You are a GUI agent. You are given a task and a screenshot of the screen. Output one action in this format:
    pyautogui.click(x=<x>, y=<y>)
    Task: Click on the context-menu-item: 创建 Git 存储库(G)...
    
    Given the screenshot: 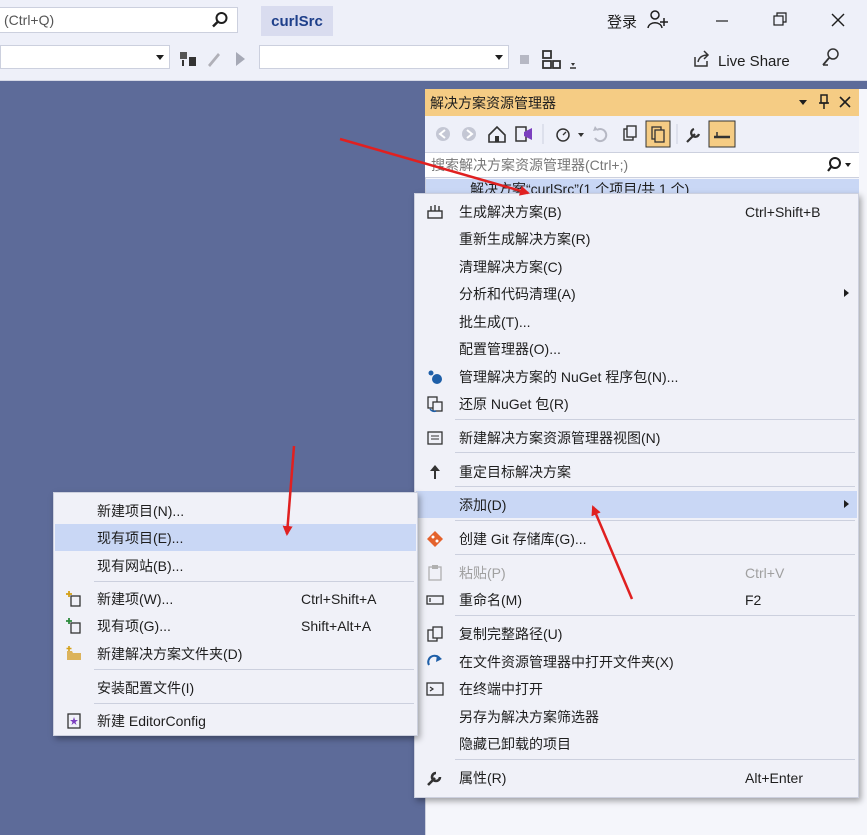 What is the action you would take?
    pyautogui.click(x=636, y=538)
    